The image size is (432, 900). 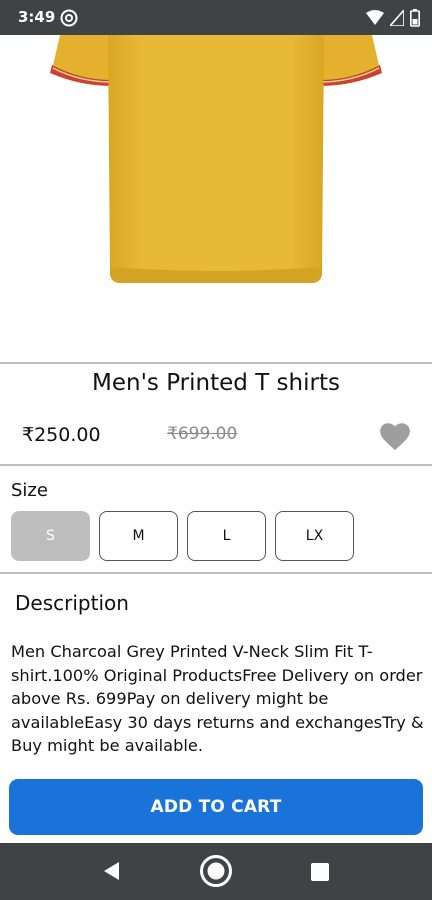 What do you see at coordinates (226, 536) in the screenshot?
I see `size-option-l: L` at bounding box center [226, 536].